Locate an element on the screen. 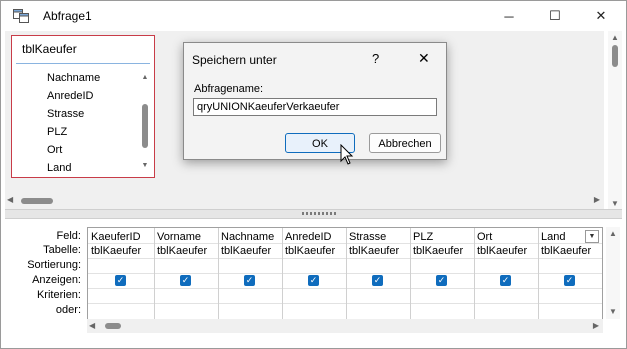  grid-column: KaeuferID tblKaeufer ✓ is located at coordinates (121, 273).